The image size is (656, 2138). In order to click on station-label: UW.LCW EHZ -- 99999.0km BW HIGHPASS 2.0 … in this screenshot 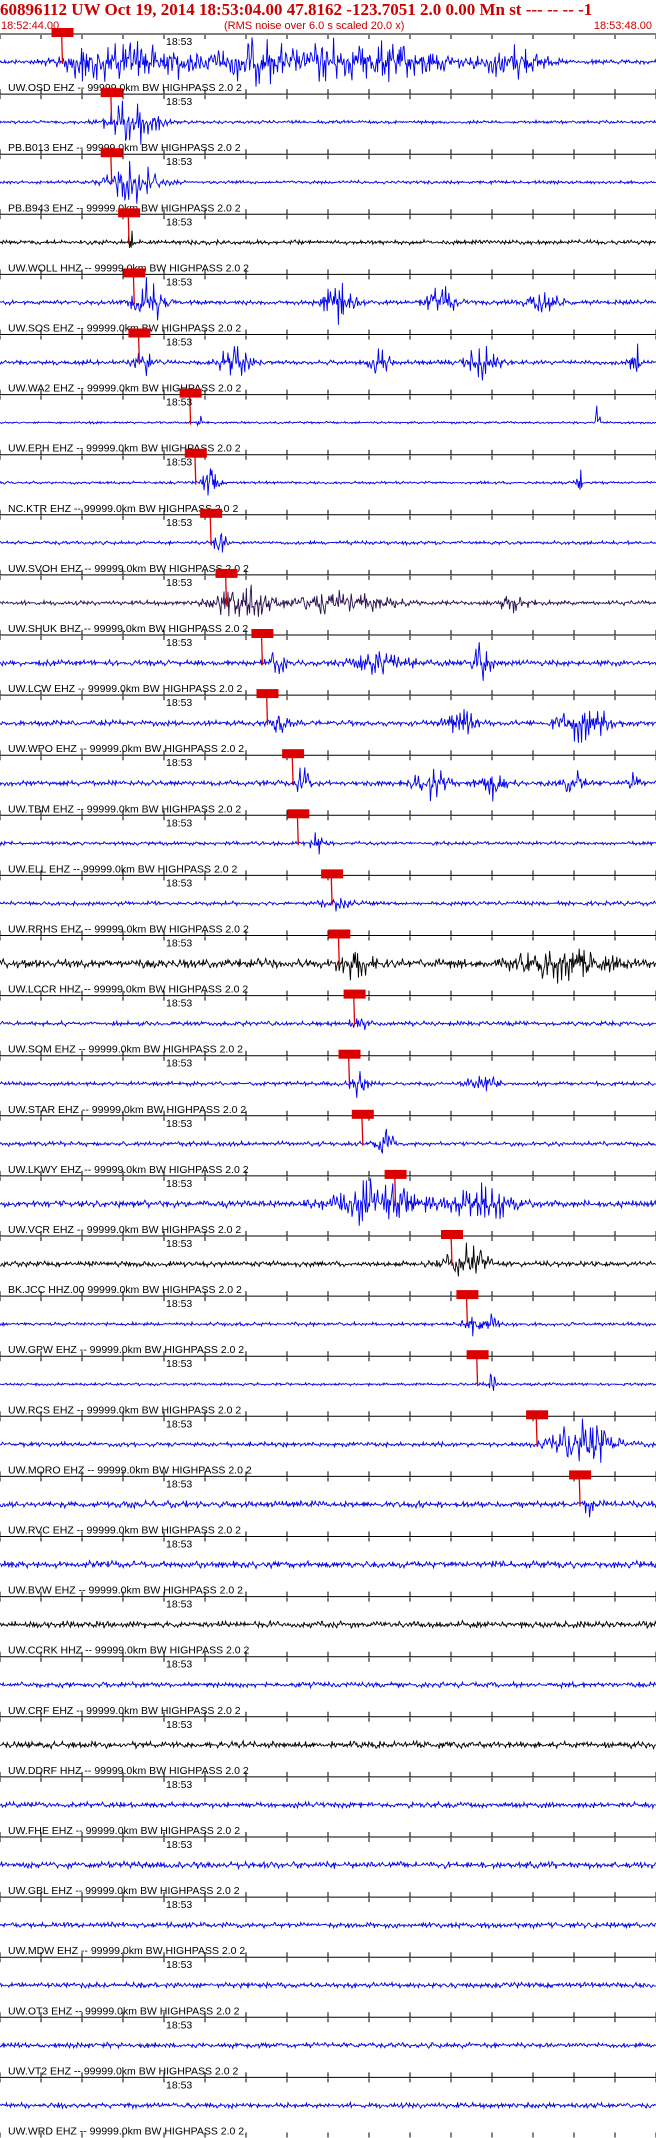, I will do `click(125, 689)`.